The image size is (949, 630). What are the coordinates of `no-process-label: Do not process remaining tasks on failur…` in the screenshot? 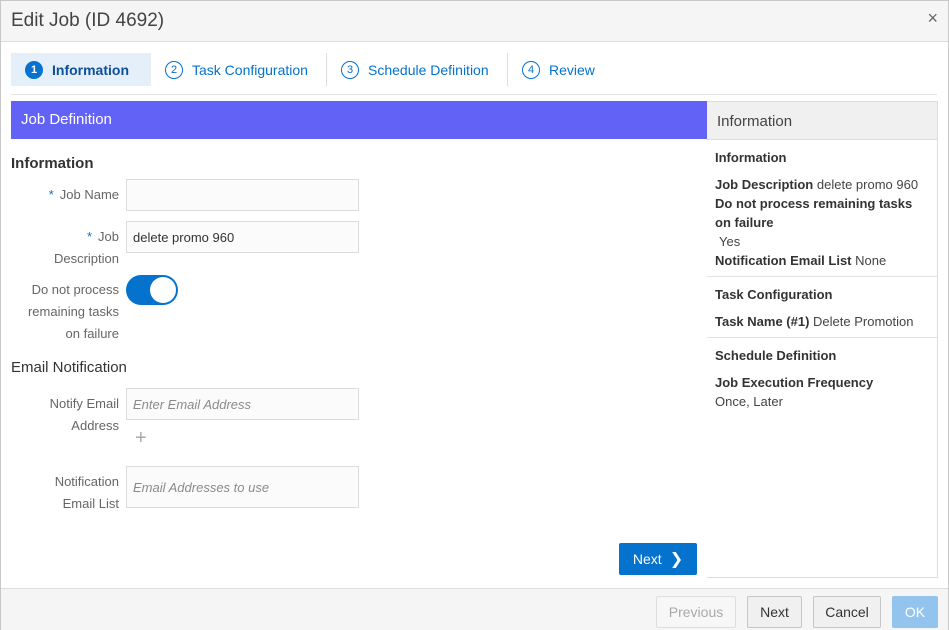 It's located at (65, 312).